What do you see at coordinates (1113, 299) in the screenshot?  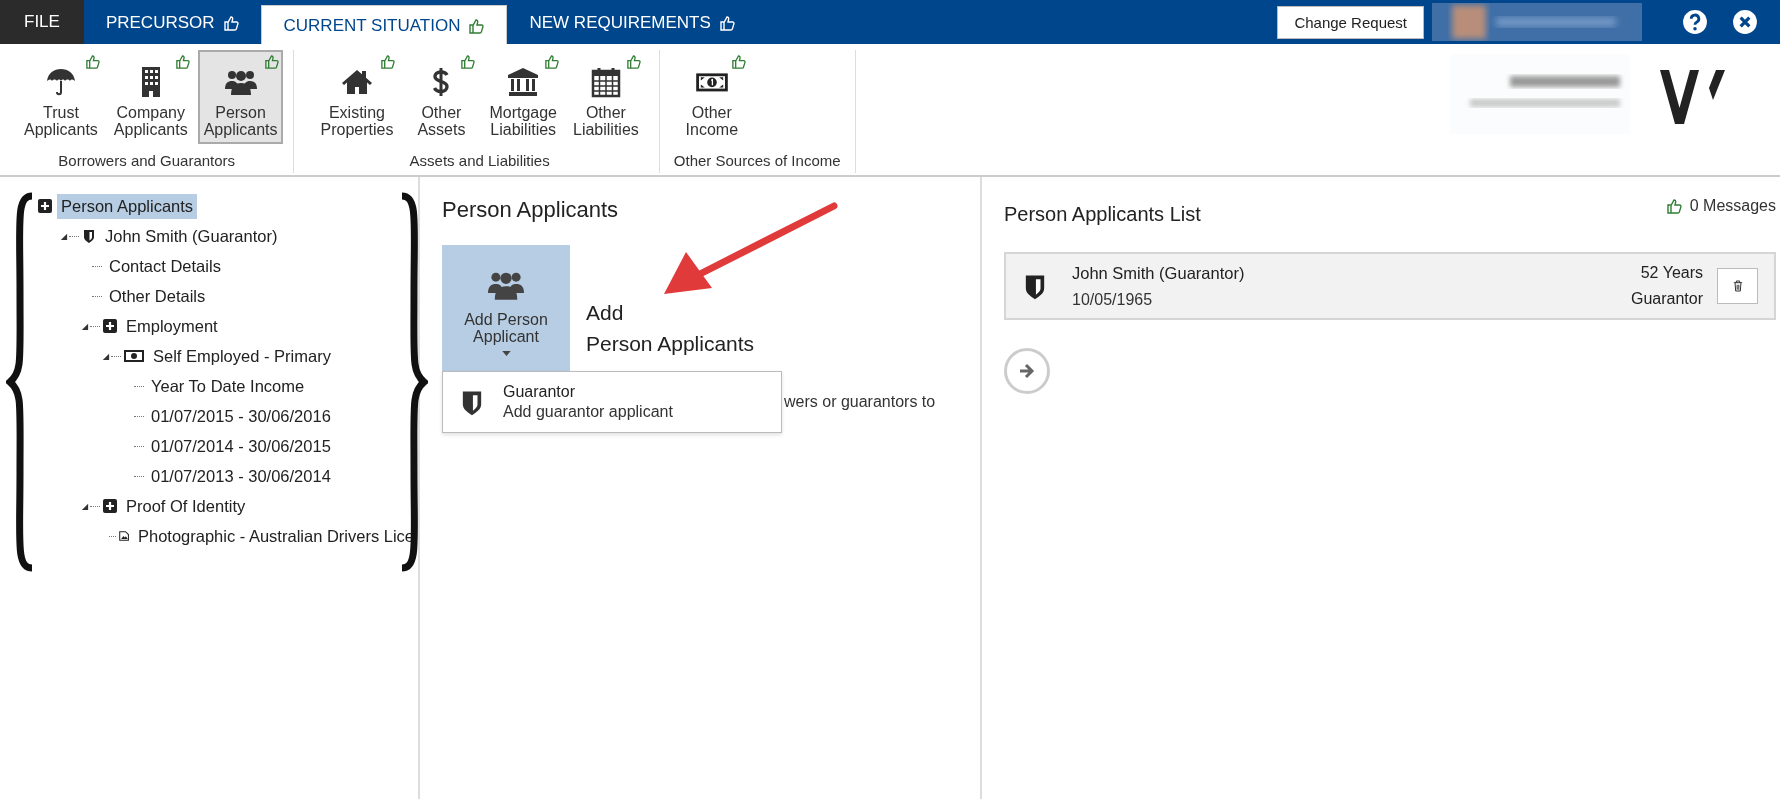 I see `applicant-dob: 10/05/1965` at bounding box center [1113, 299].